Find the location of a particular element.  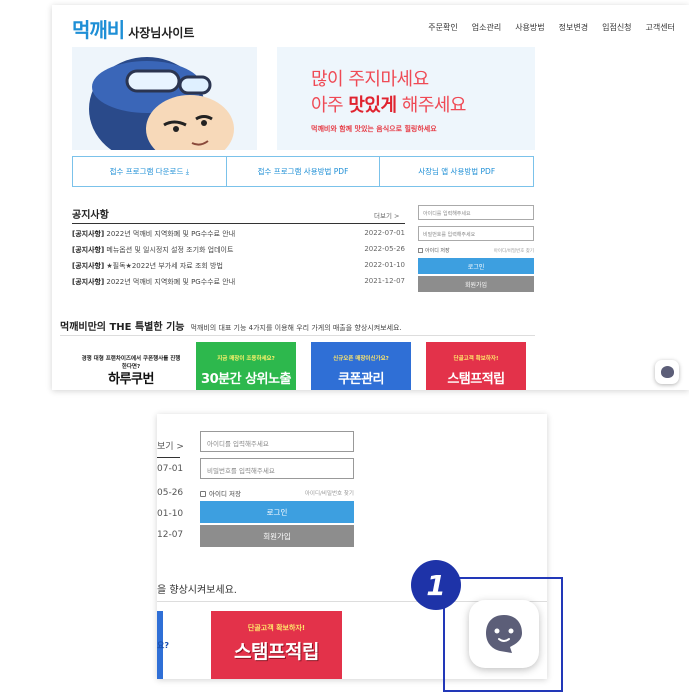

mascot-banner is located at coordinates (164, 98).